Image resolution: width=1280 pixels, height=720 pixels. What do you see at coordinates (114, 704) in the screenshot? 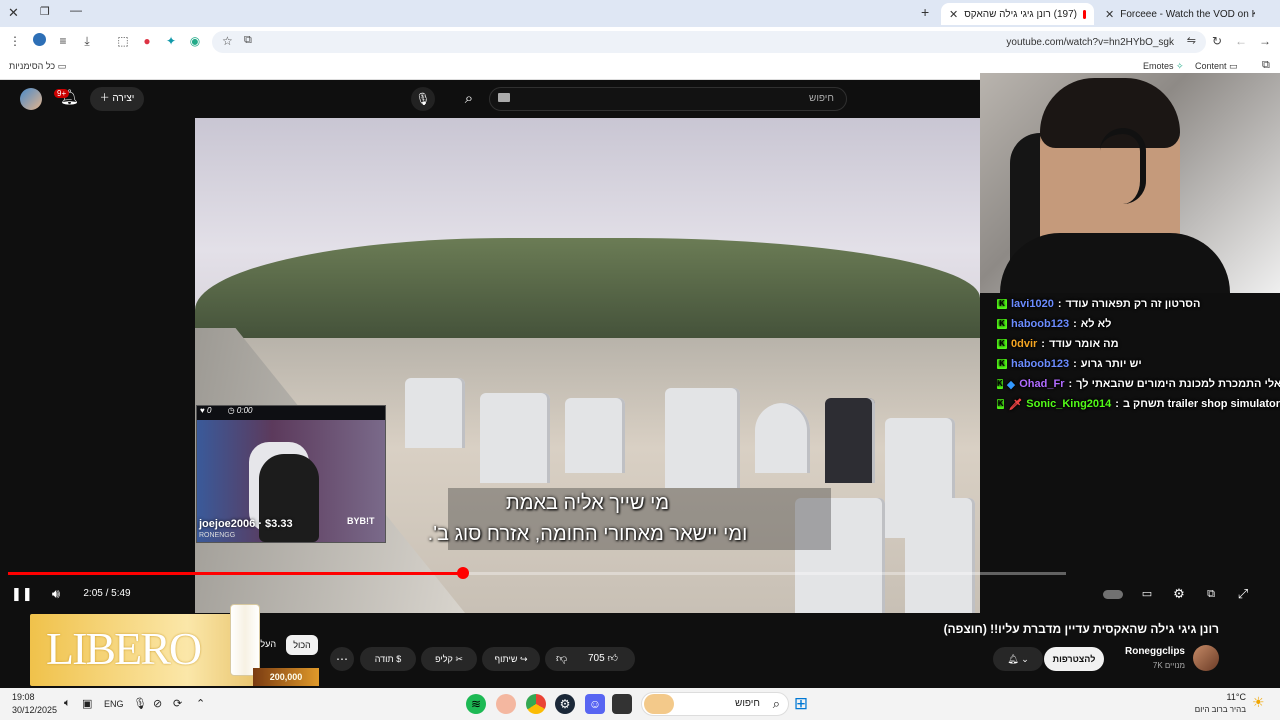
I see `language-indicator: ENG` at bounding box center [114, 704].